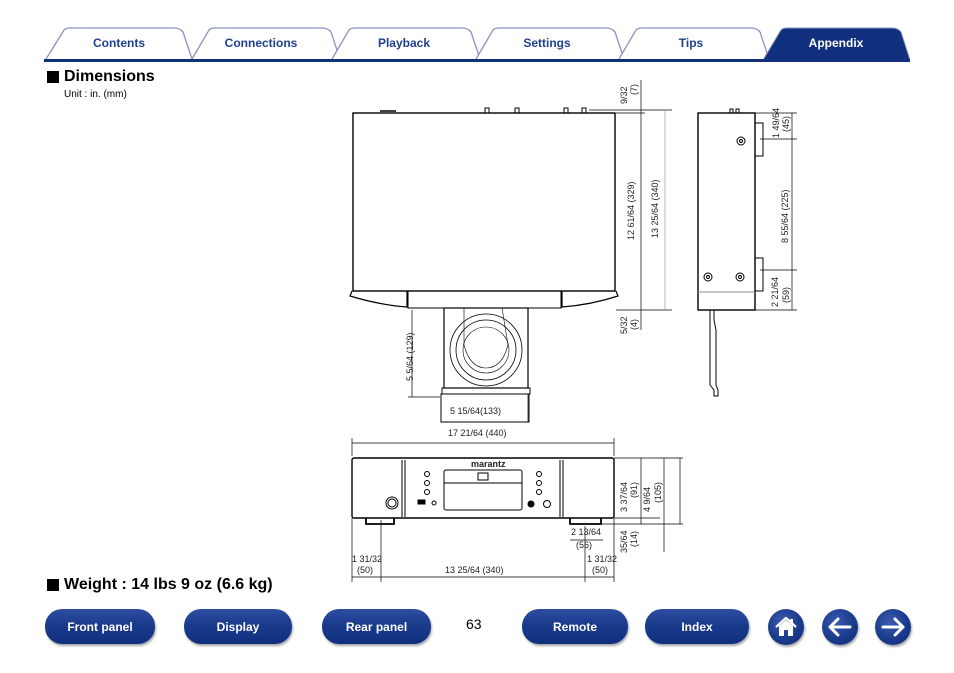 The height and width of the screenshot is (673, 954). Describe the element at coordinates (786, 124) in the screenshot. I see `dim-side-top-to-foot-mm: (45)` at that location.